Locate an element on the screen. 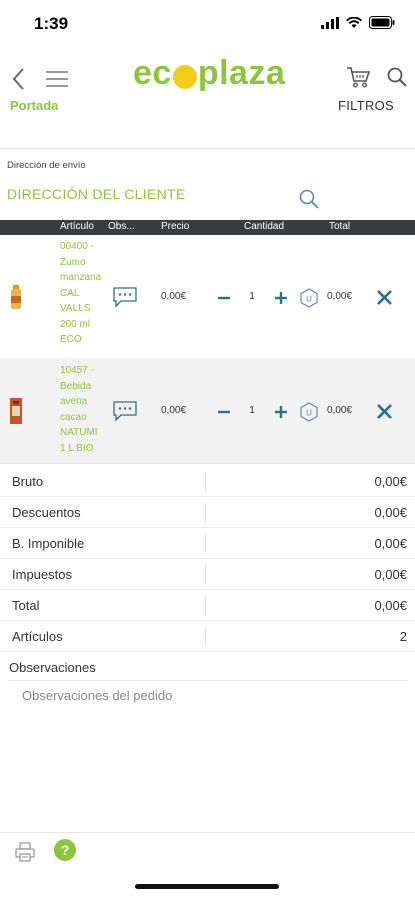  logo-text-start: ec is located at coordinates (152, 73).